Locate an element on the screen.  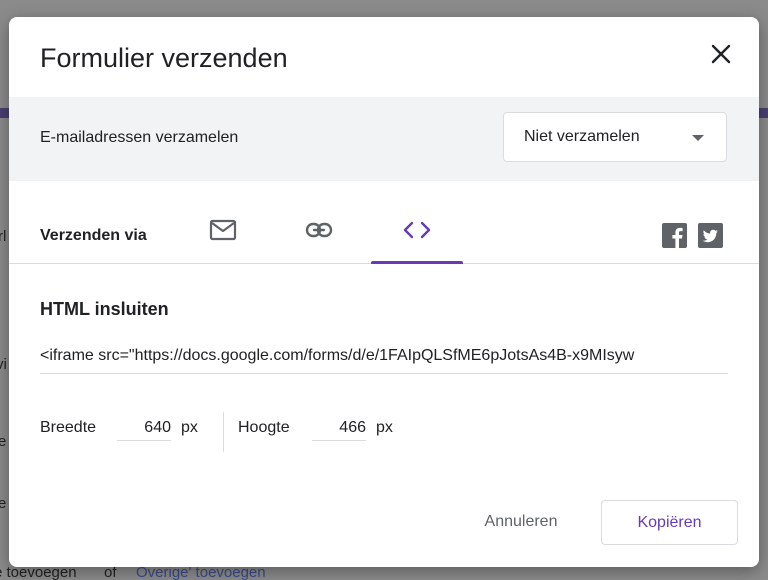
send-via-label: Verzenden via is located at coordinates (93, 235).